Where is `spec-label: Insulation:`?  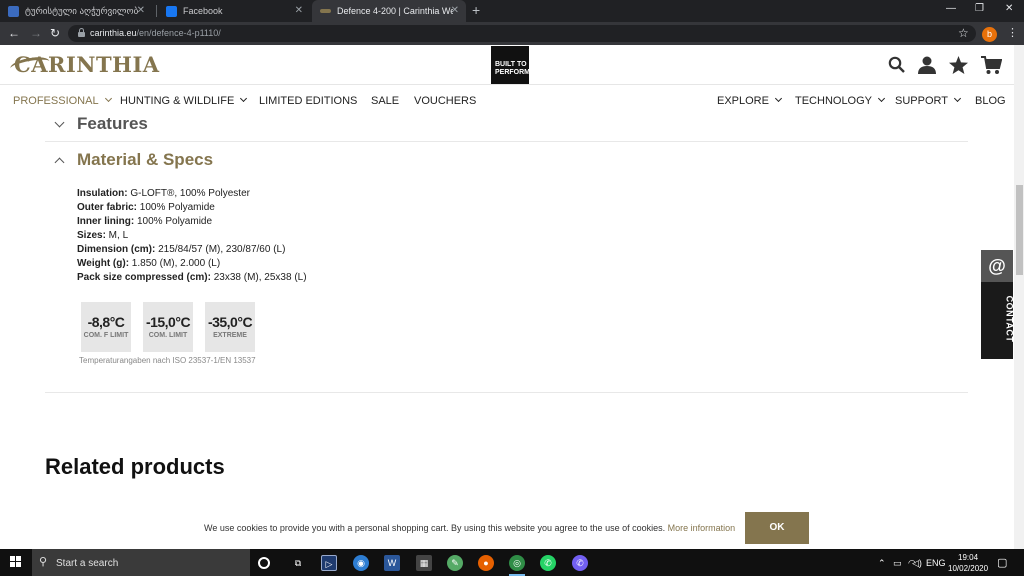 spec-label: Insulation: is located at coordinates (102, 193).